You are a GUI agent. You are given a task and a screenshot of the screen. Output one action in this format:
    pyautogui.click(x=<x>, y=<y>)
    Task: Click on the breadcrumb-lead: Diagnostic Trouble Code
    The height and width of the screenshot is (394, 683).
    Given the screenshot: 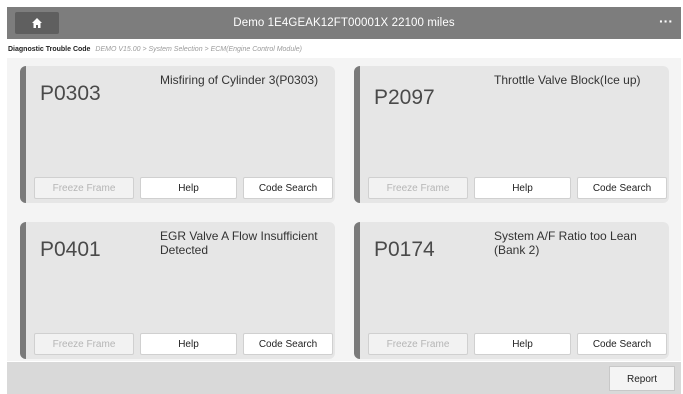 What is the action you would take?
    pyautogui.click(x=49, y=49)
    